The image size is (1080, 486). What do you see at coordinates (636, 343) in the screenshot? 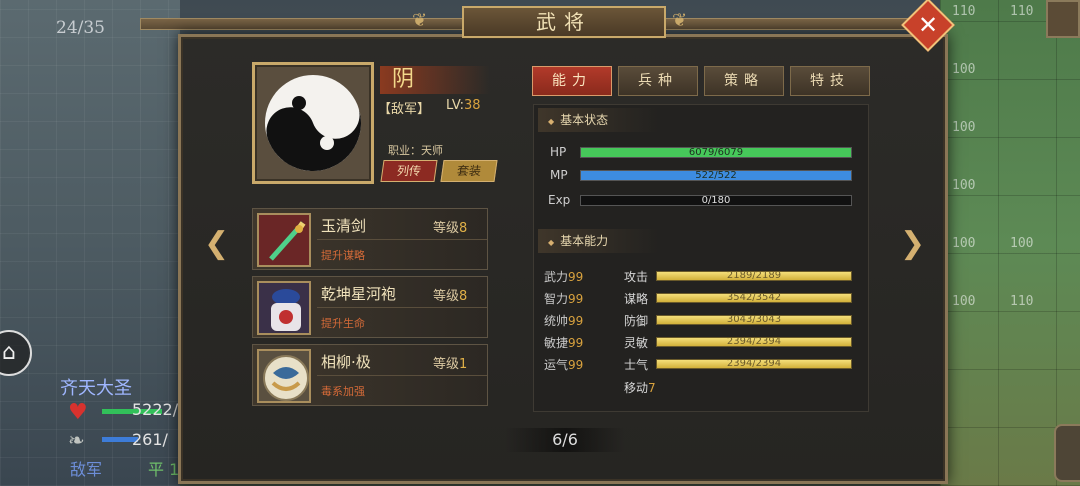
I see `derived-stat-name: 灵敏` at bounding box center [636, 343].